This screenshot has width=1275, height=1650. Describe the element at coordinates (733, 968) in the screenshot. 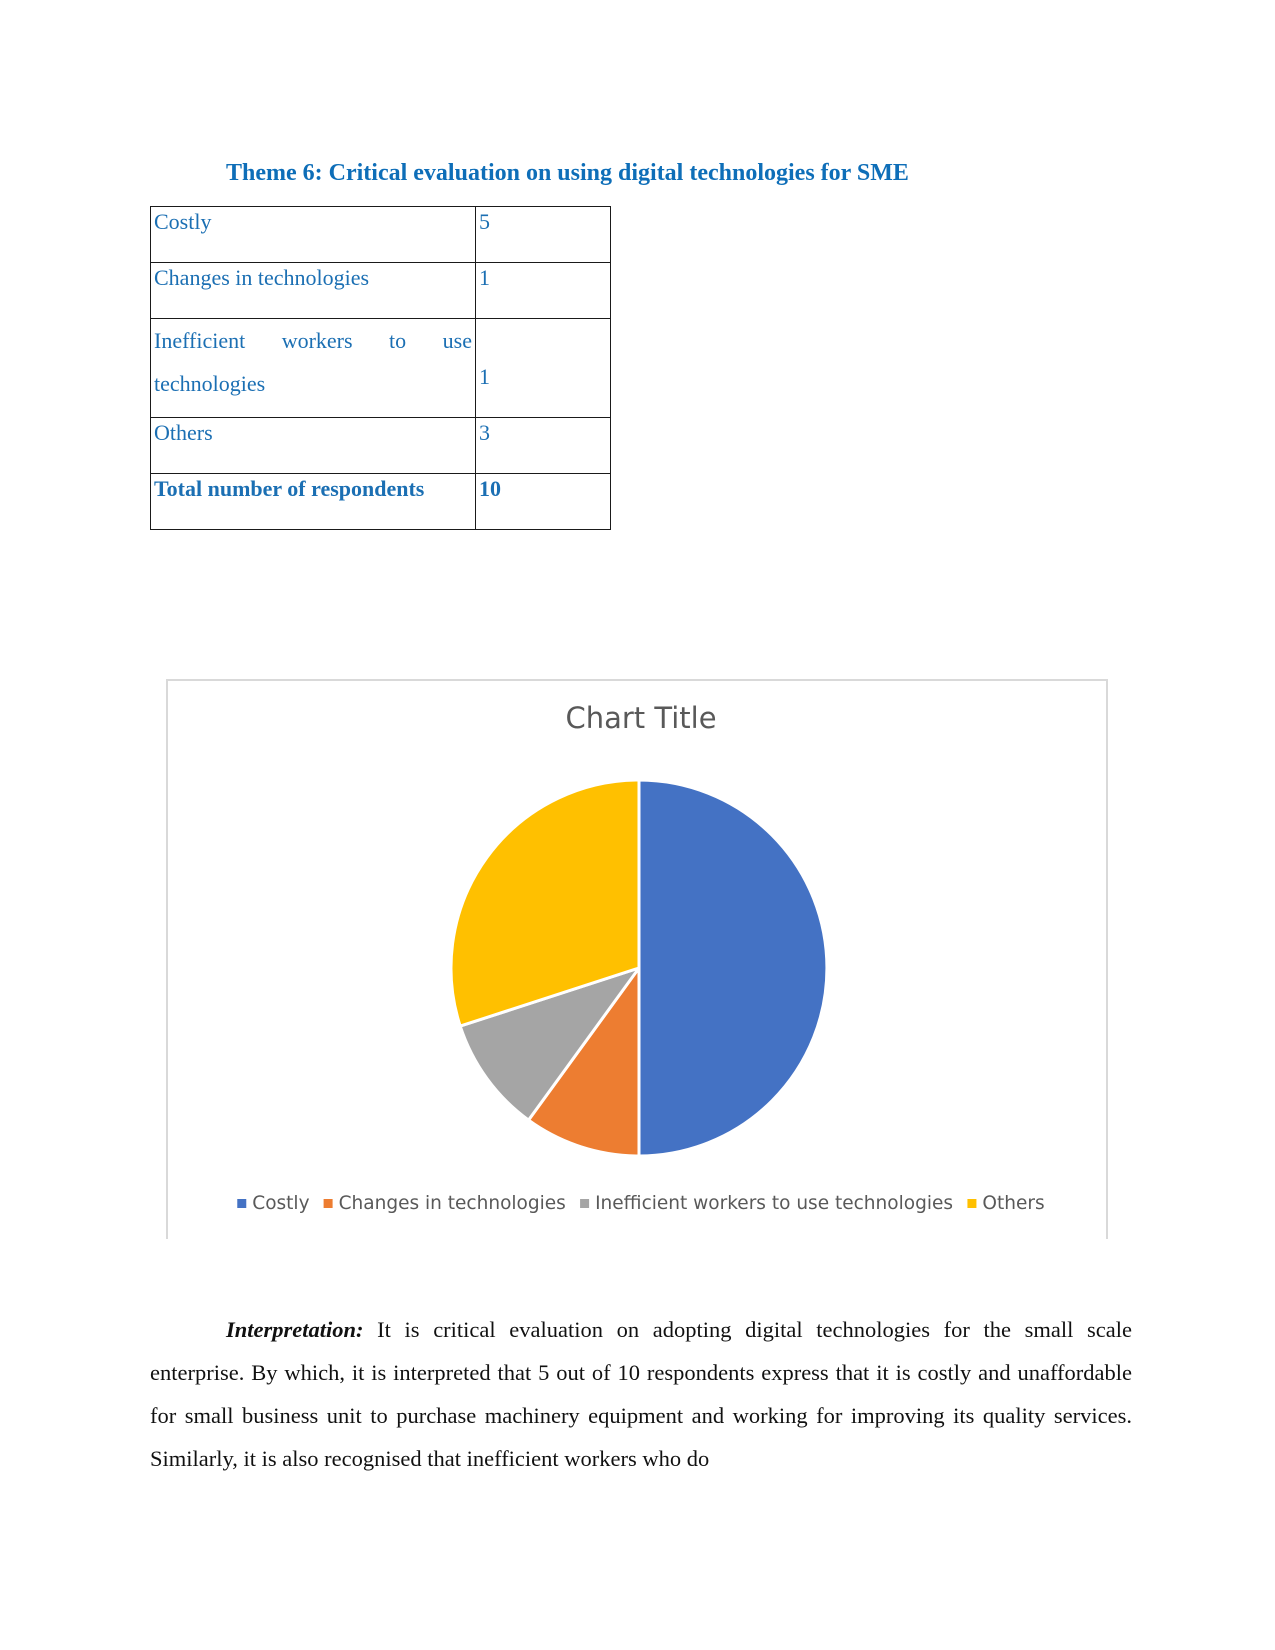

I see `pie-slice-costly` at that location.